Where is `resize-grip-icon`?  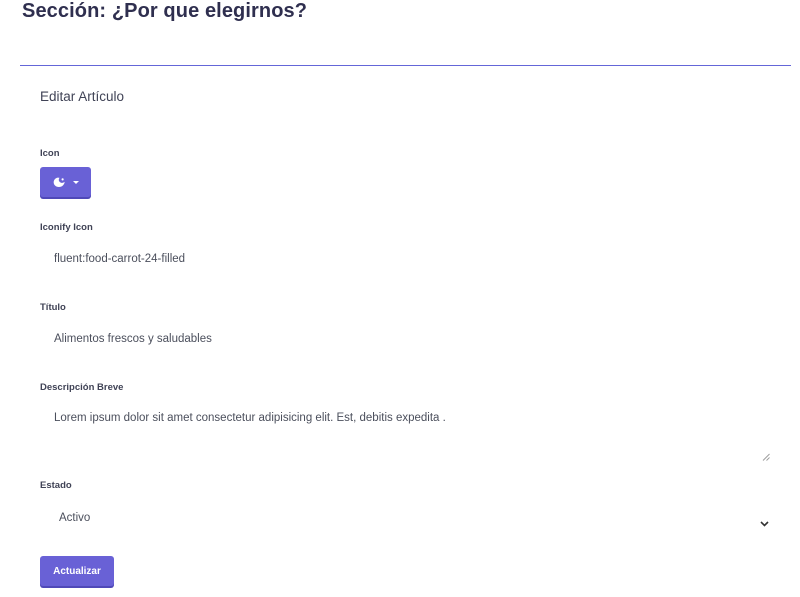 resize-grip-icon is located at coordinates (766, 454).